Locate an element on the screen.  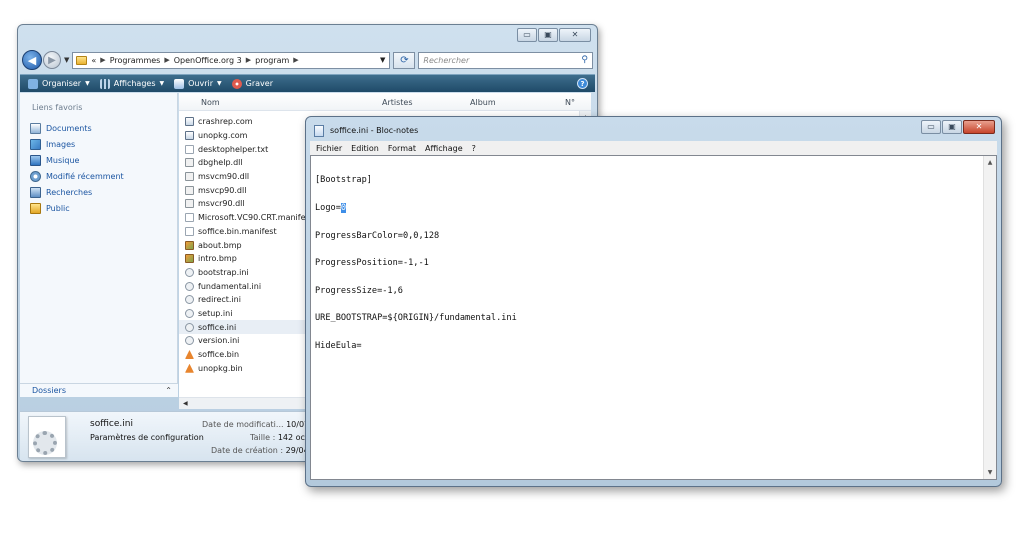
config-file-icon is located at coordinates (47, 437).